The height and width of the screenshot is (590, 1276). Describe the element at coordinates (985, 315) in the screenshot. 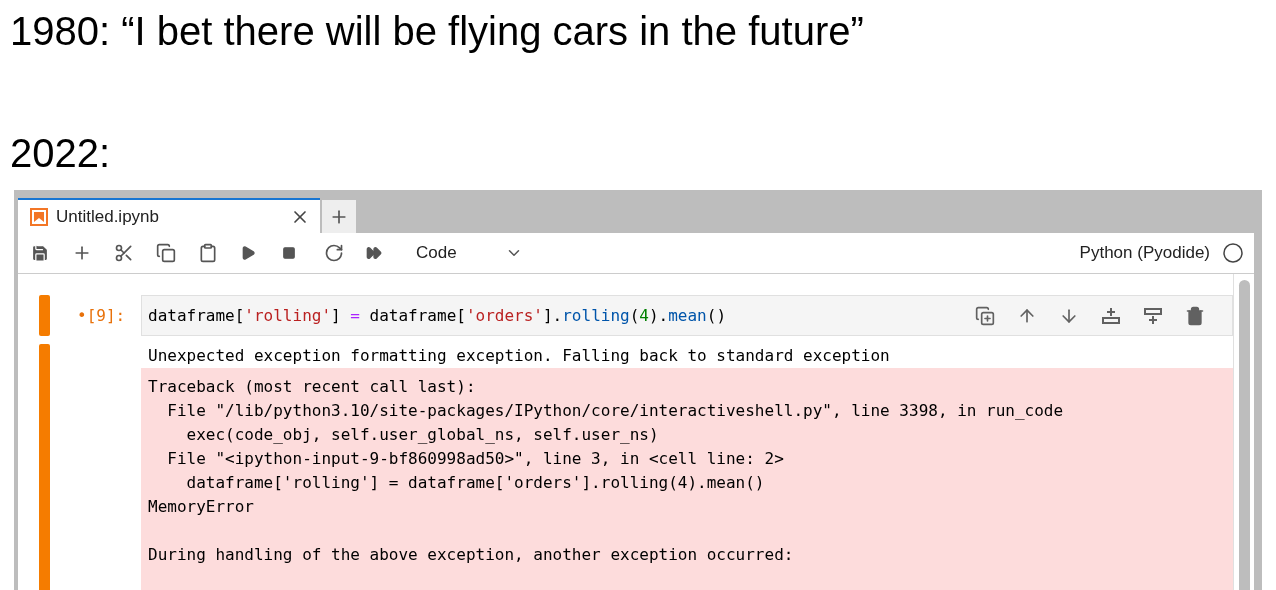

I see `duplicate-icon` at that location.